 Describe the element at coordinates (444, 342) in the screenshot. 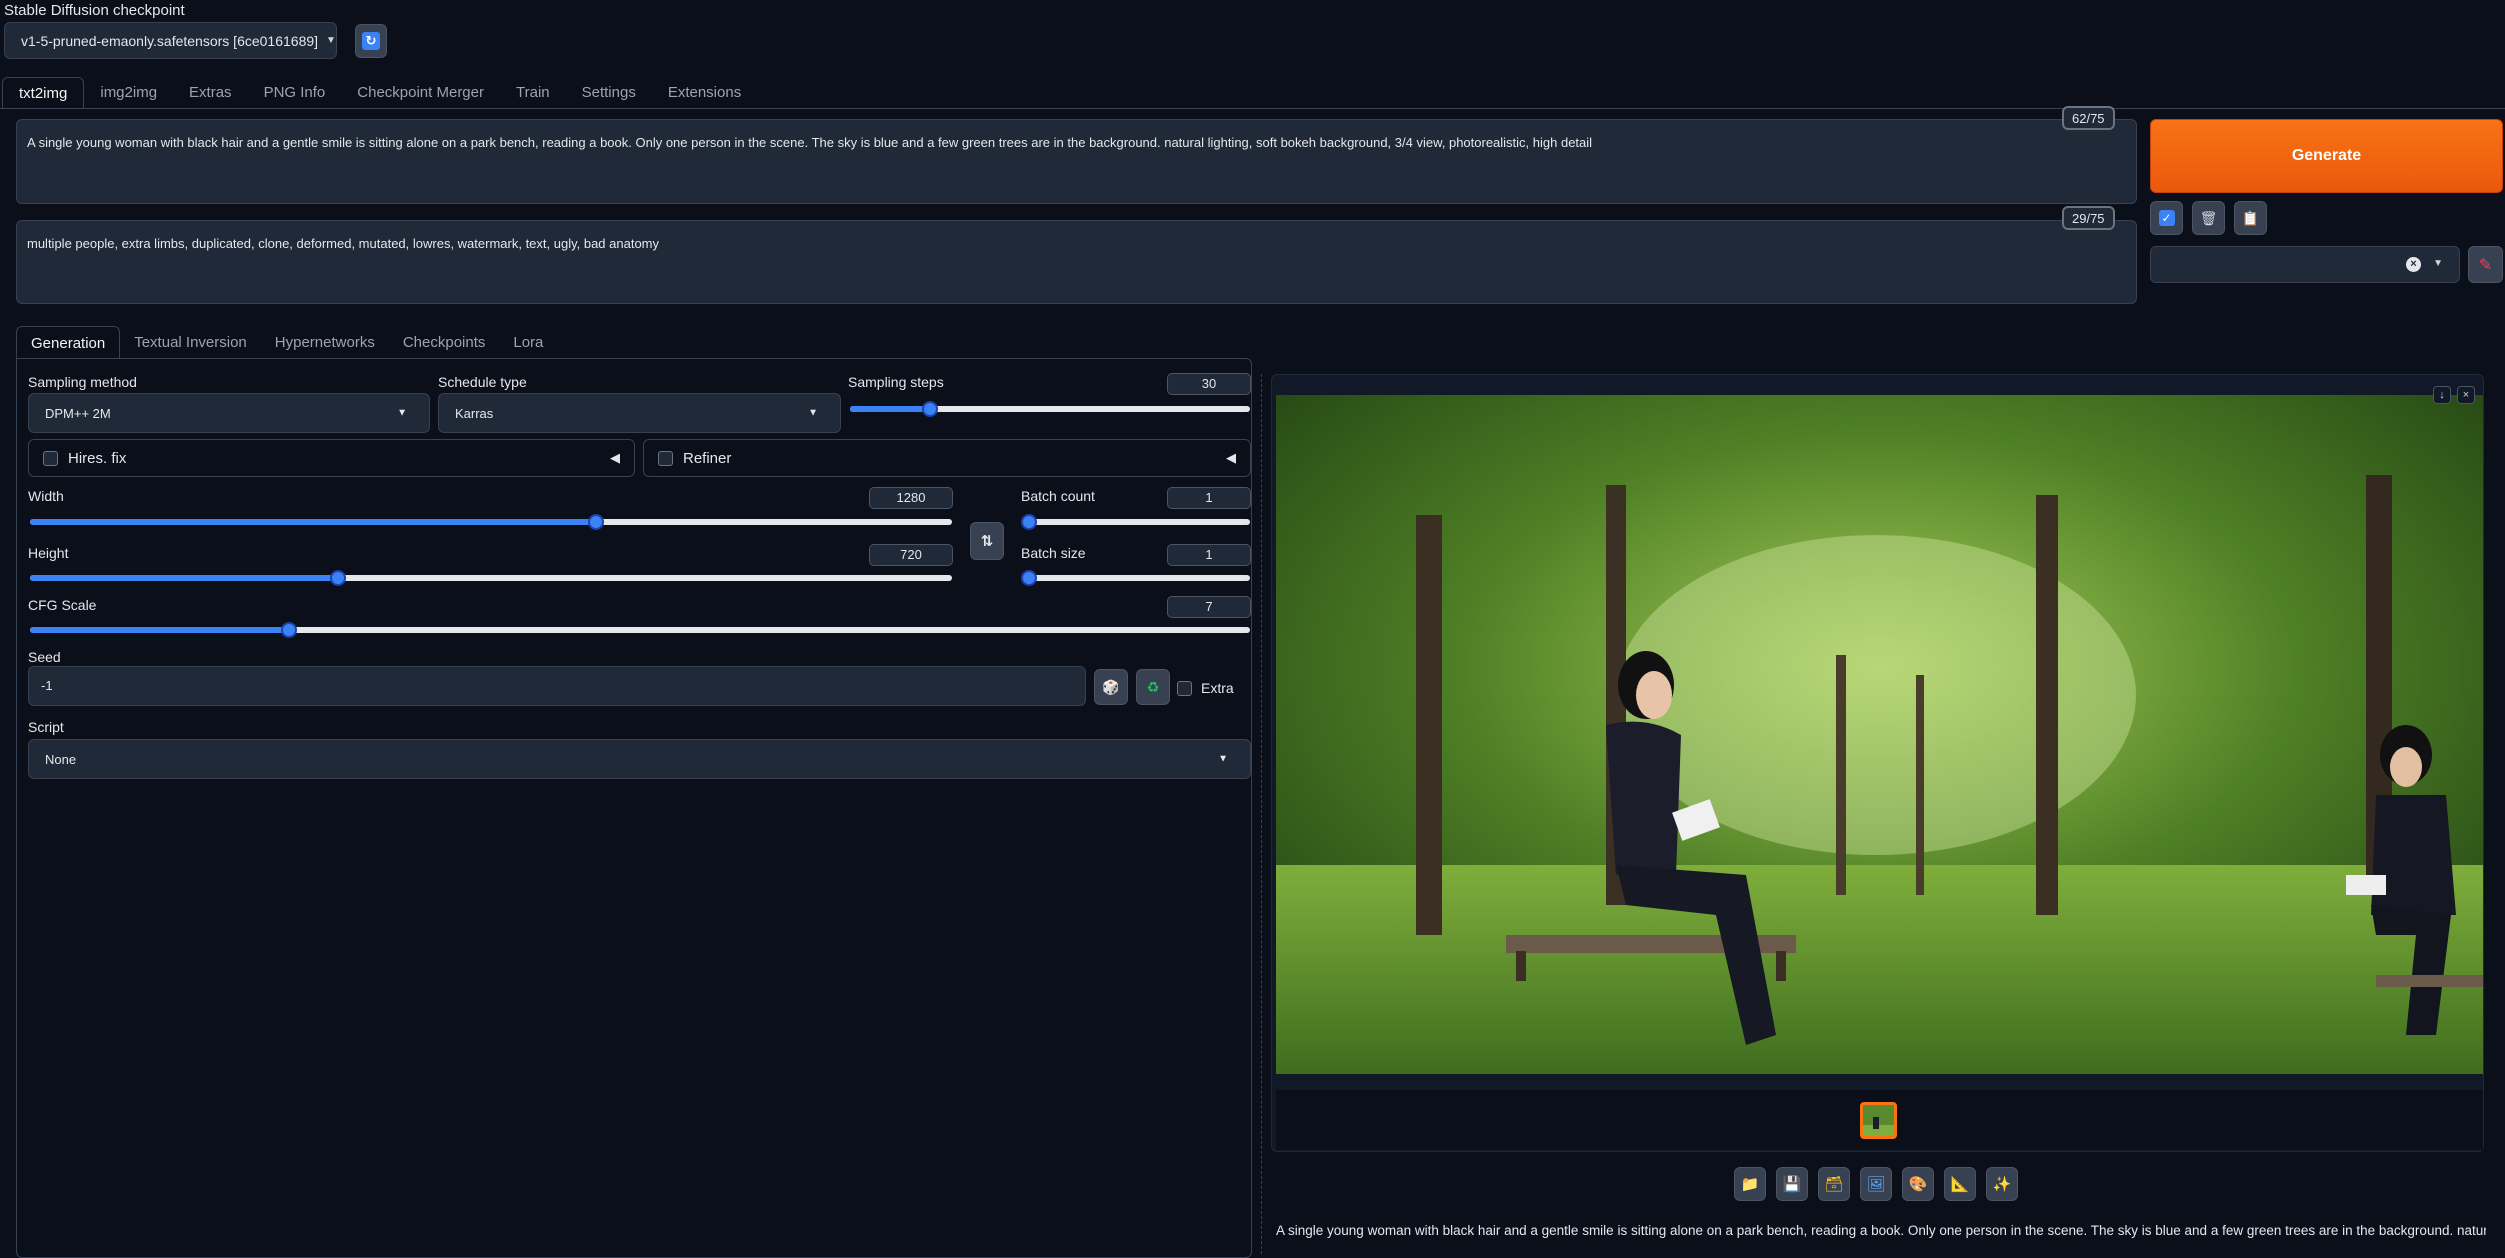

I see `tab-checkpoints: Checkpoints` at that location.